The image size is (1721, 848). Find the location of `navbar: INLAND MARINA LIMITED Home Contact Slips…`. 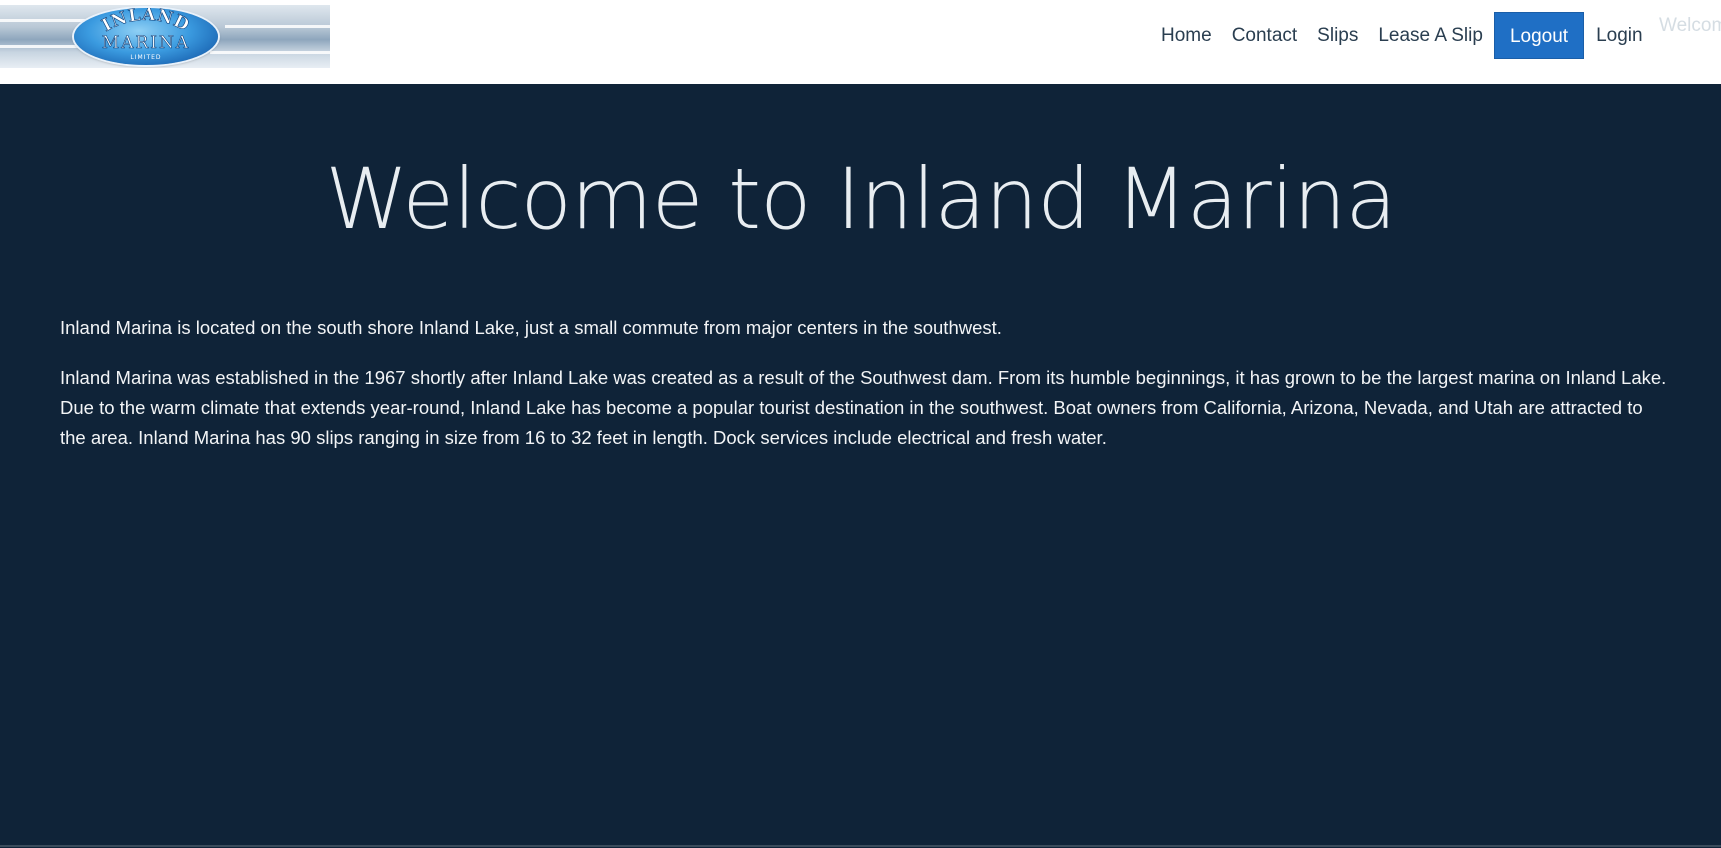

navbar: INLAND MARINA LIMITED Home Contact Slips… is located at coordinates (860, 42).